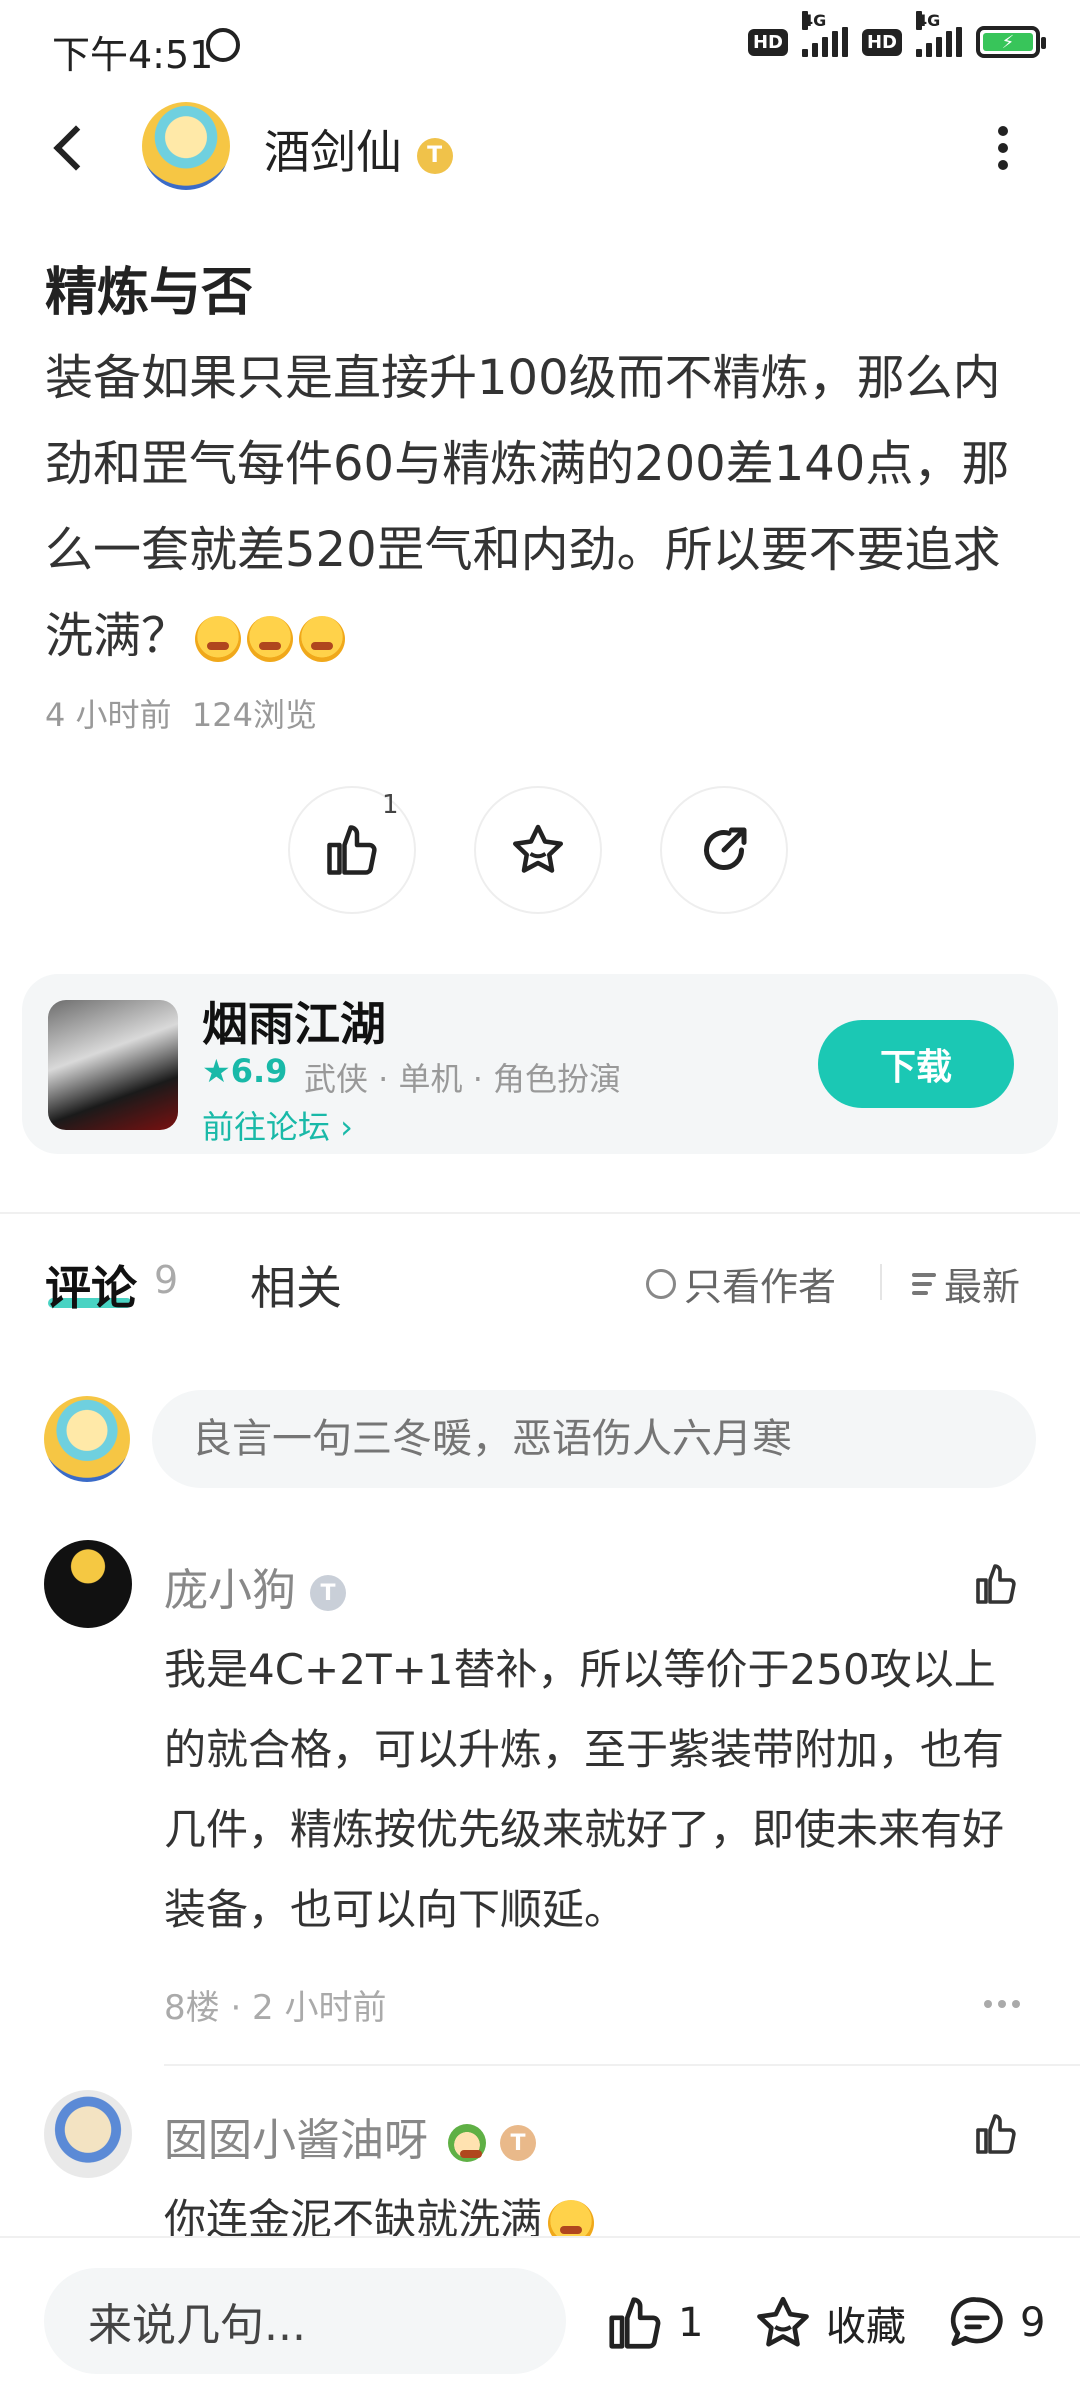  Describe the element at coordinates (467, 2143) in the screenshot. I see `avatar-emoji-icon` at that location.